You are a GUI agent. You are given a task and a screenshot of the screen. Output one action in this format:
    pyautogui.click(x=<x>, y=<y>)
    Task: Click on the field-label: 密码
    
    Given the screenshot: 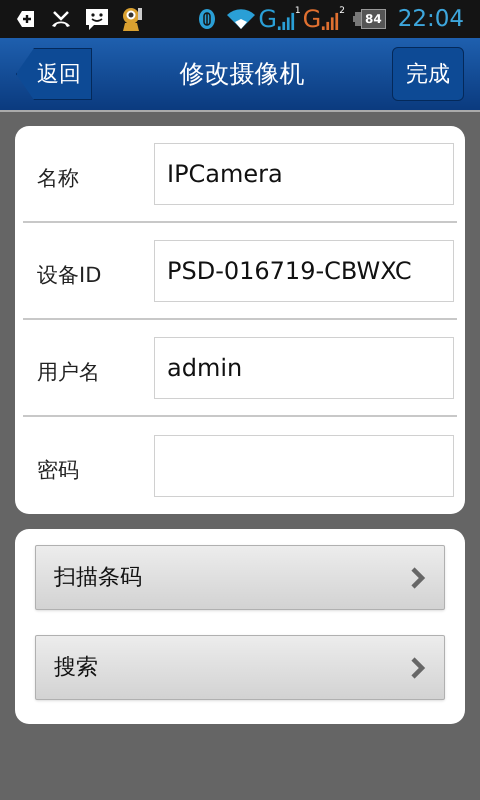 What is the action you would take?
    pyautogui.click(x=58, y=470)
    